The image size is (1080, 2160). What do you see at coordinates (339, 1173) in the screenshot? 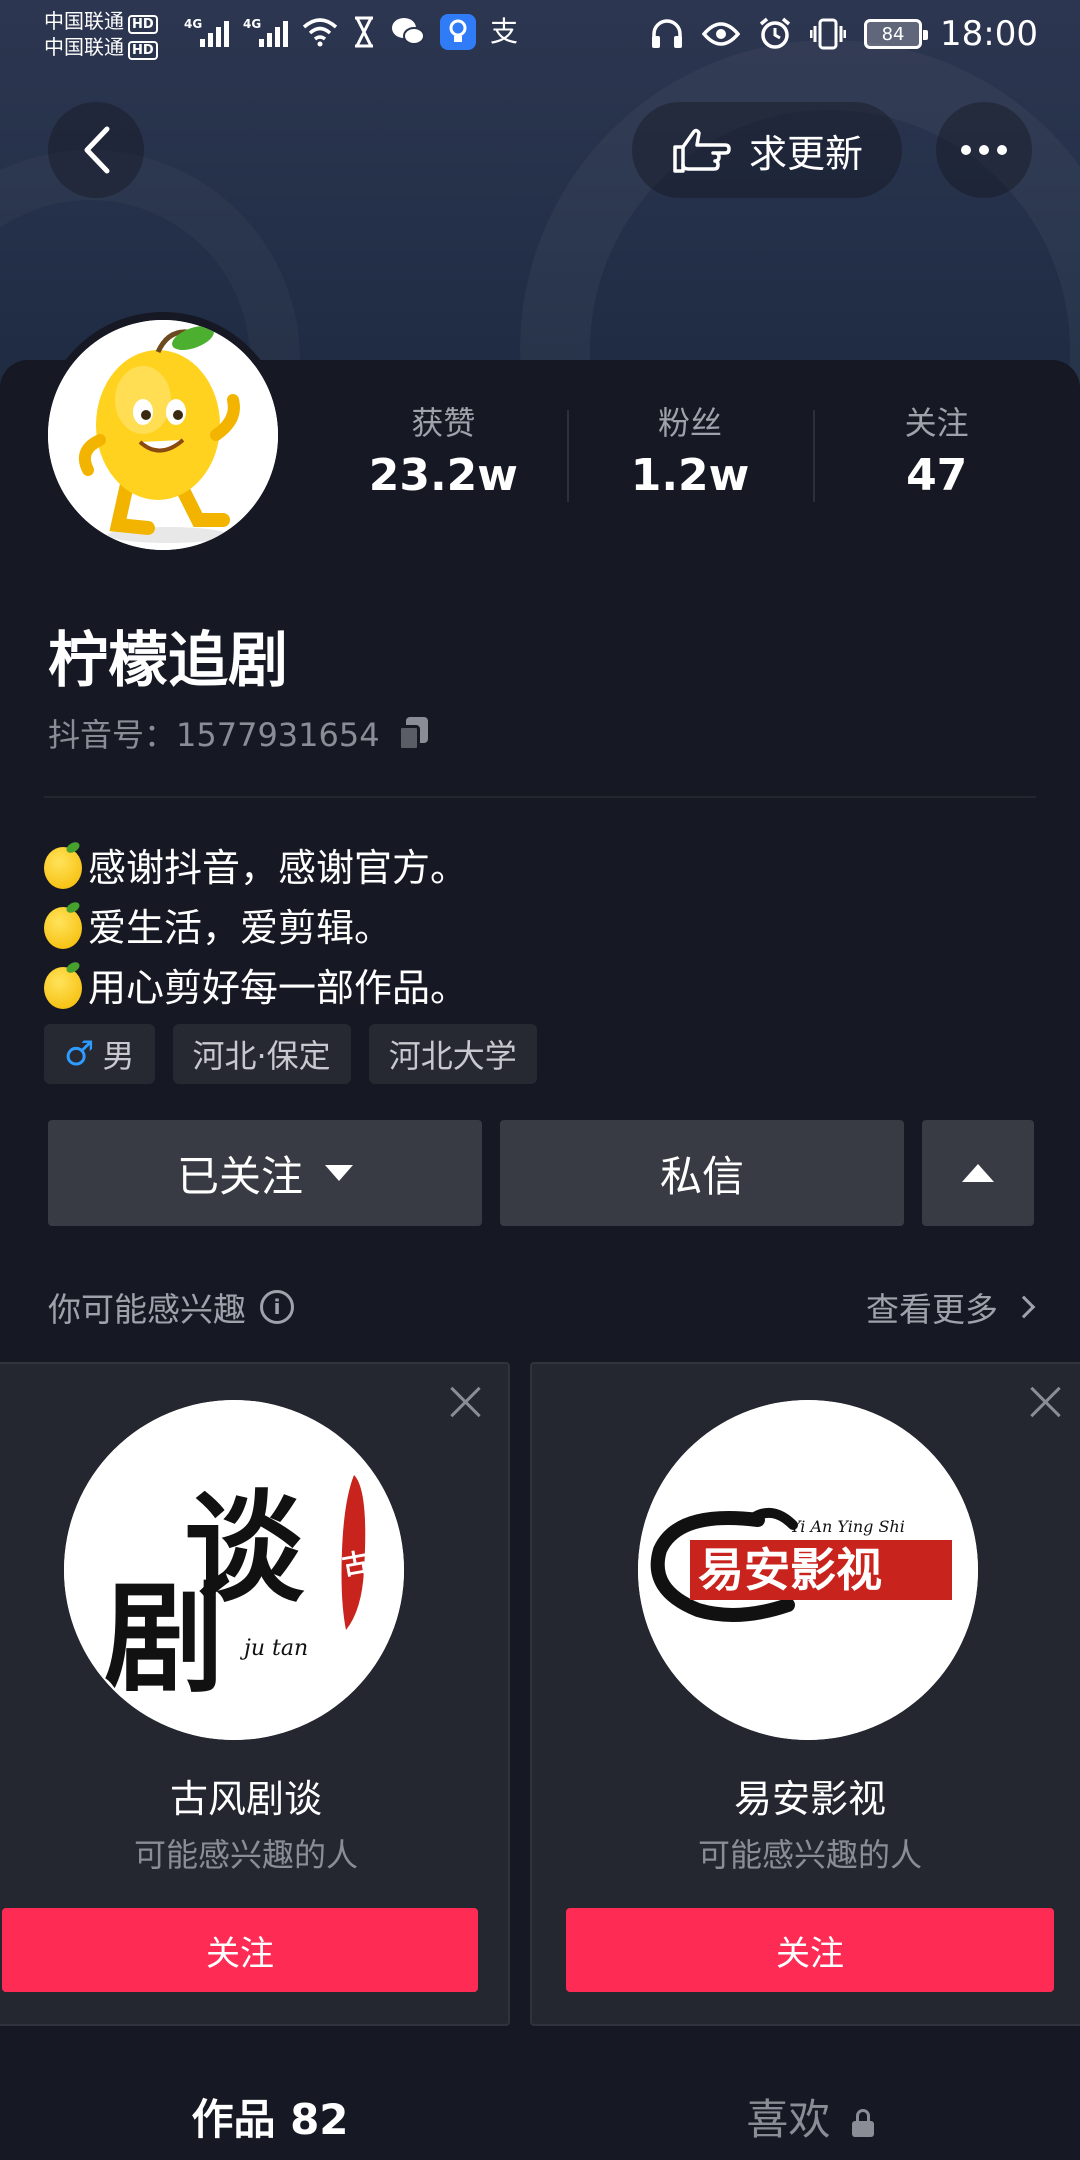
I see `caret-down-icon` at bounding box center [339, 1173].